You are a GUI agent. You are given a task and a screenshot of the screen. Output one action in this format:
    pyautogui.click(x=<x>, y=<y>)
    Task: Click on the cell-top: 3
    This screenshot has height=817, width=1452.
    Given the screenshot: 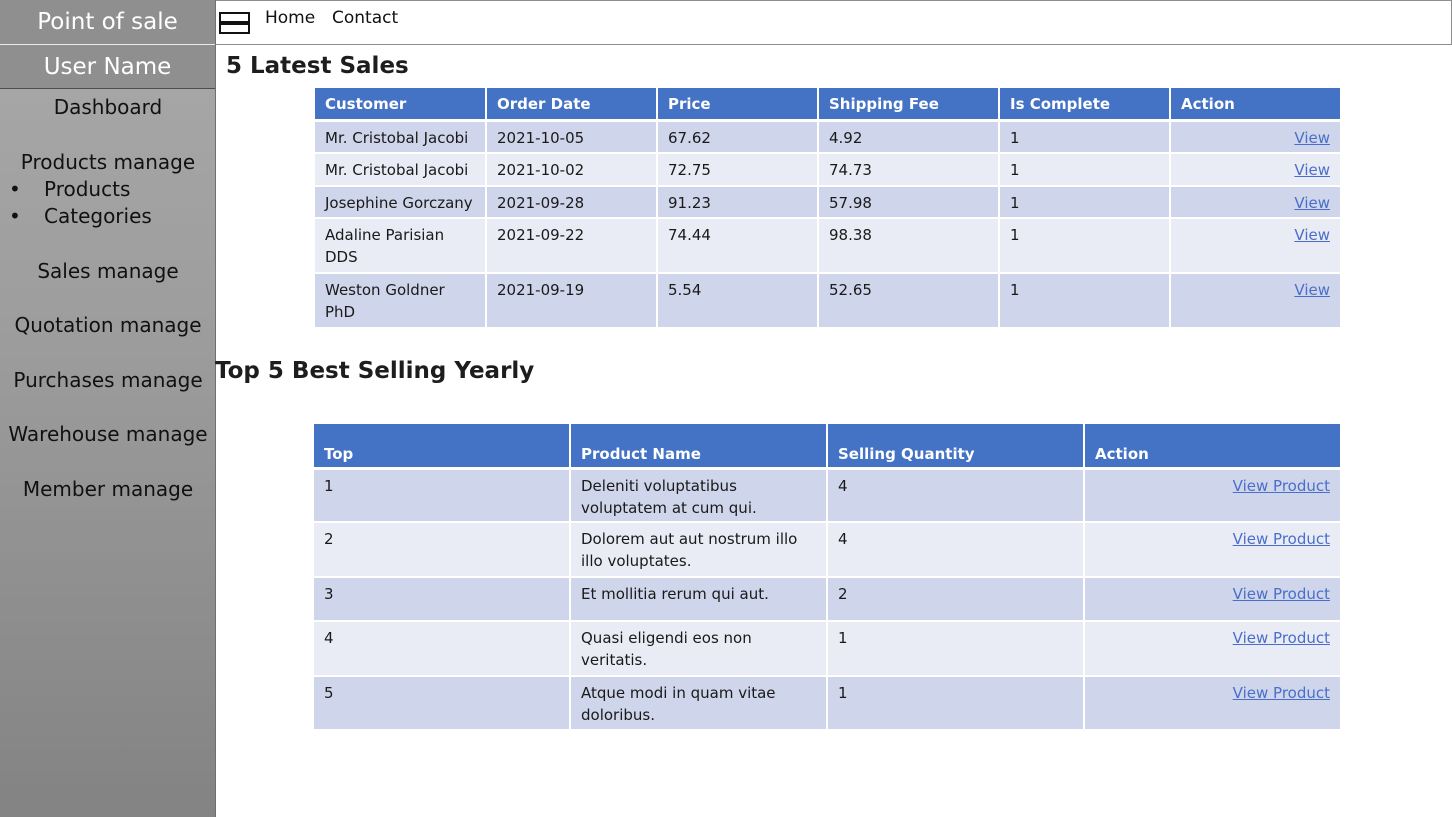 What is the action you would take?
    pyautogui.click(x=442, y=599)
    